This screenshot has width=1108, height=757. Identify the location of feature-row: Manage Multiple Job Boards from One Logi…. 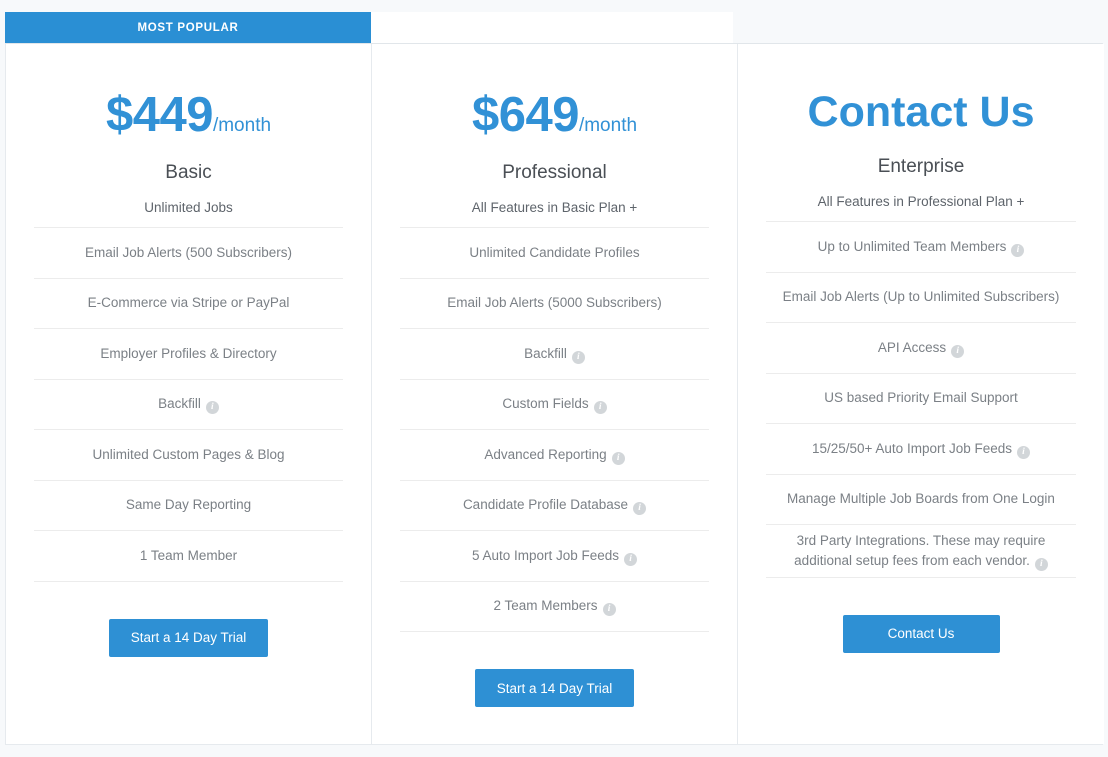
(921, 500).